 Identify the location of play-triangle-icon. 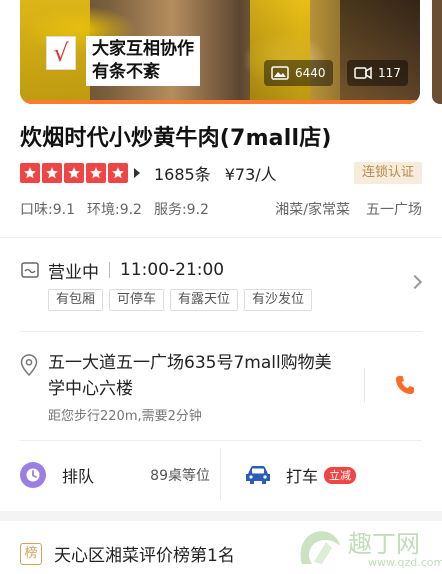
(137, 173).